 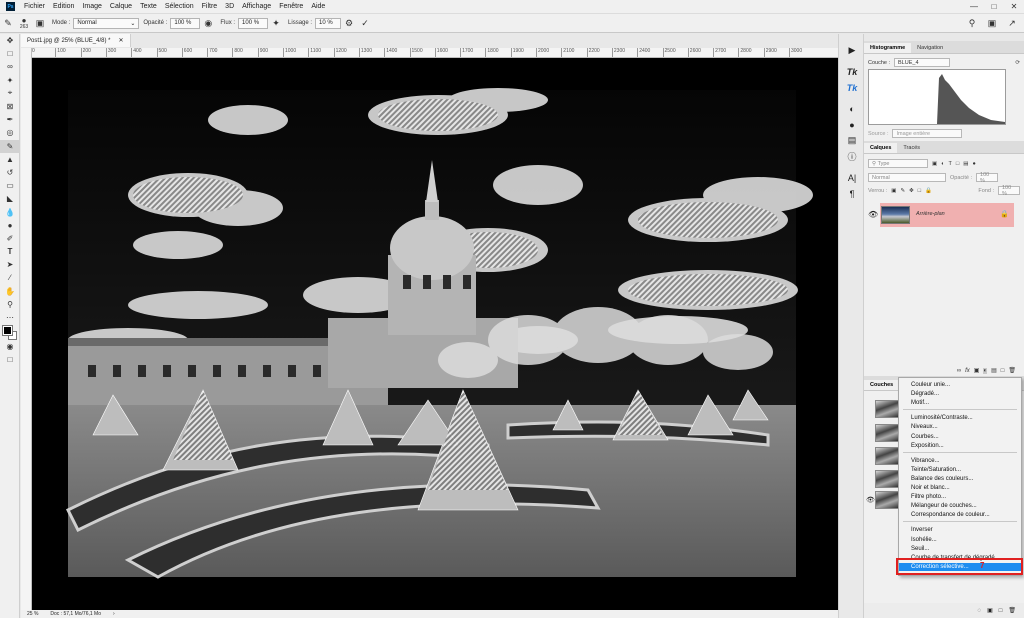 I want to click on brush-preset-icon: ● 263, so click(x=24, y=23).